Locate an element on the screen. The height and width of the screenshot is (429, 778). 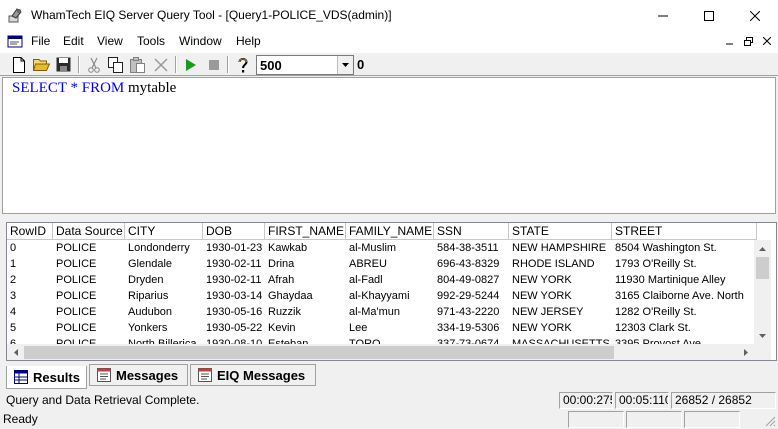
column-header: FIRST_NAME is located at coordinates (305, 231).